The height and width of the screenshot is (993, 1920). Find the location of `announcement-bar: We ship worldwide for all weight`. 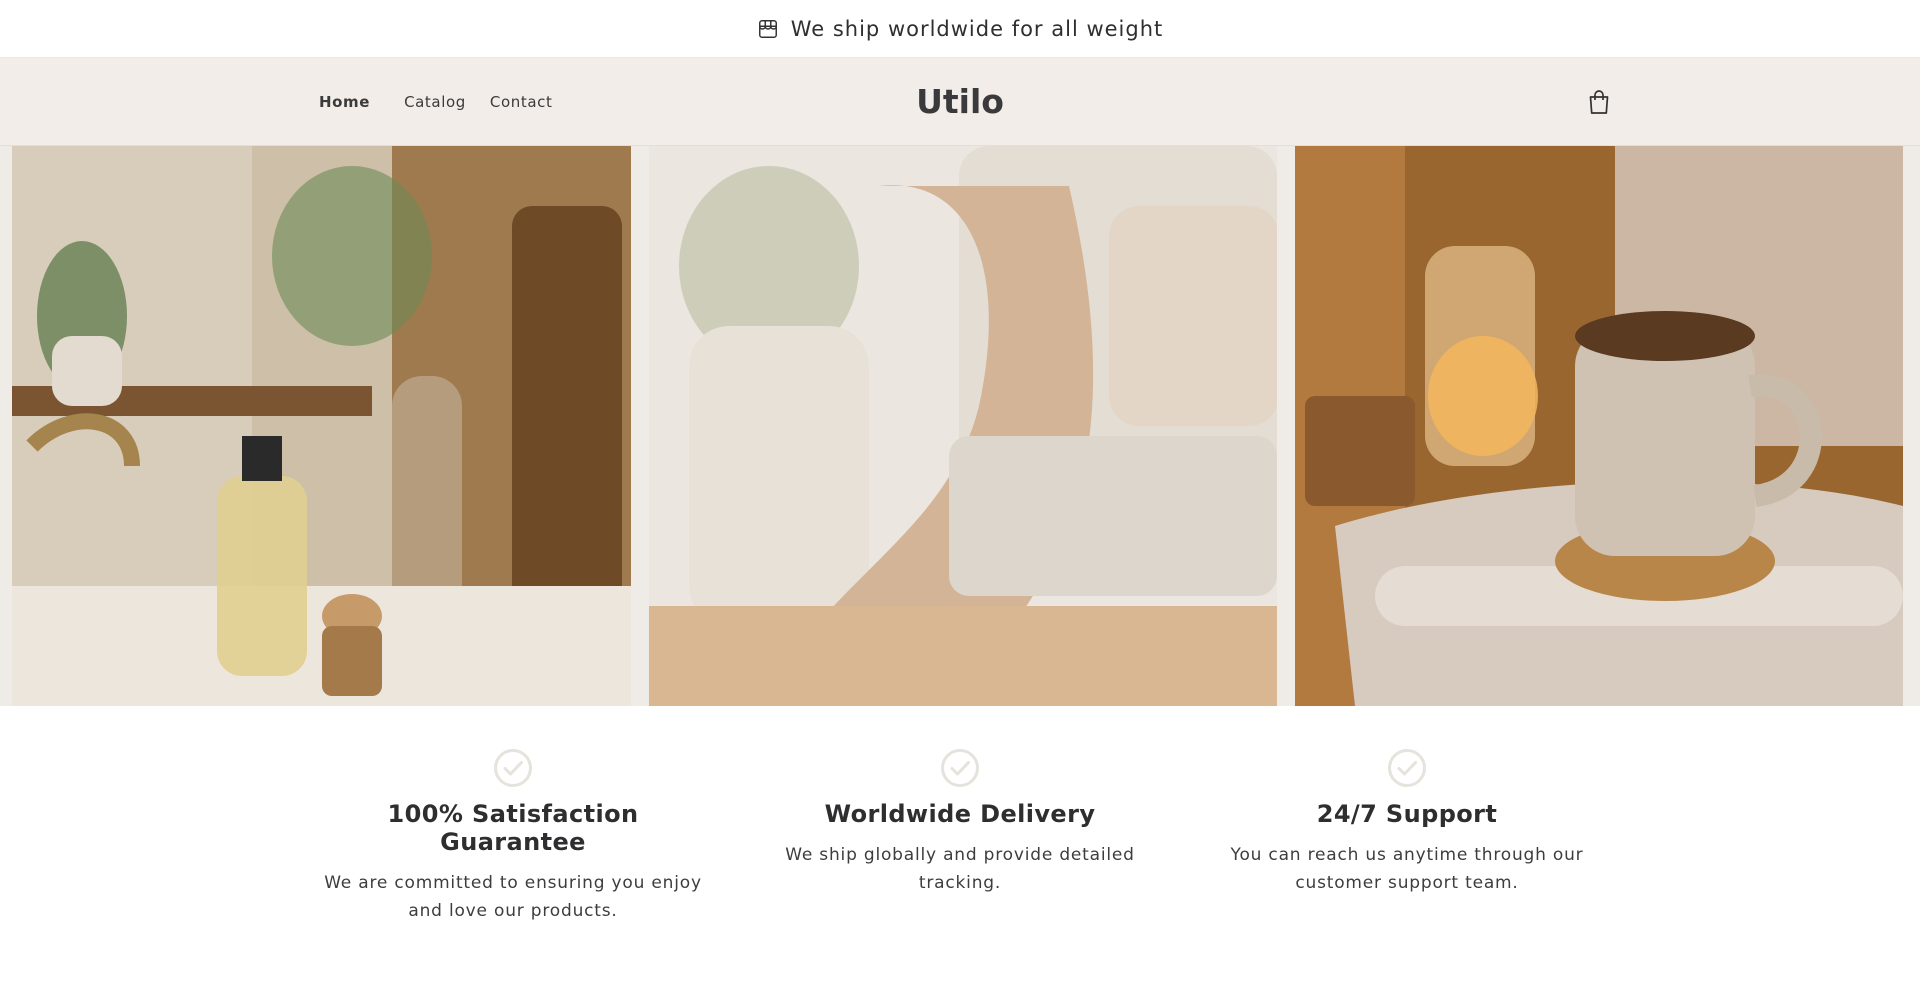

announcement-bar: We ship worldwide for all weight is located at coordinates (960, 29).